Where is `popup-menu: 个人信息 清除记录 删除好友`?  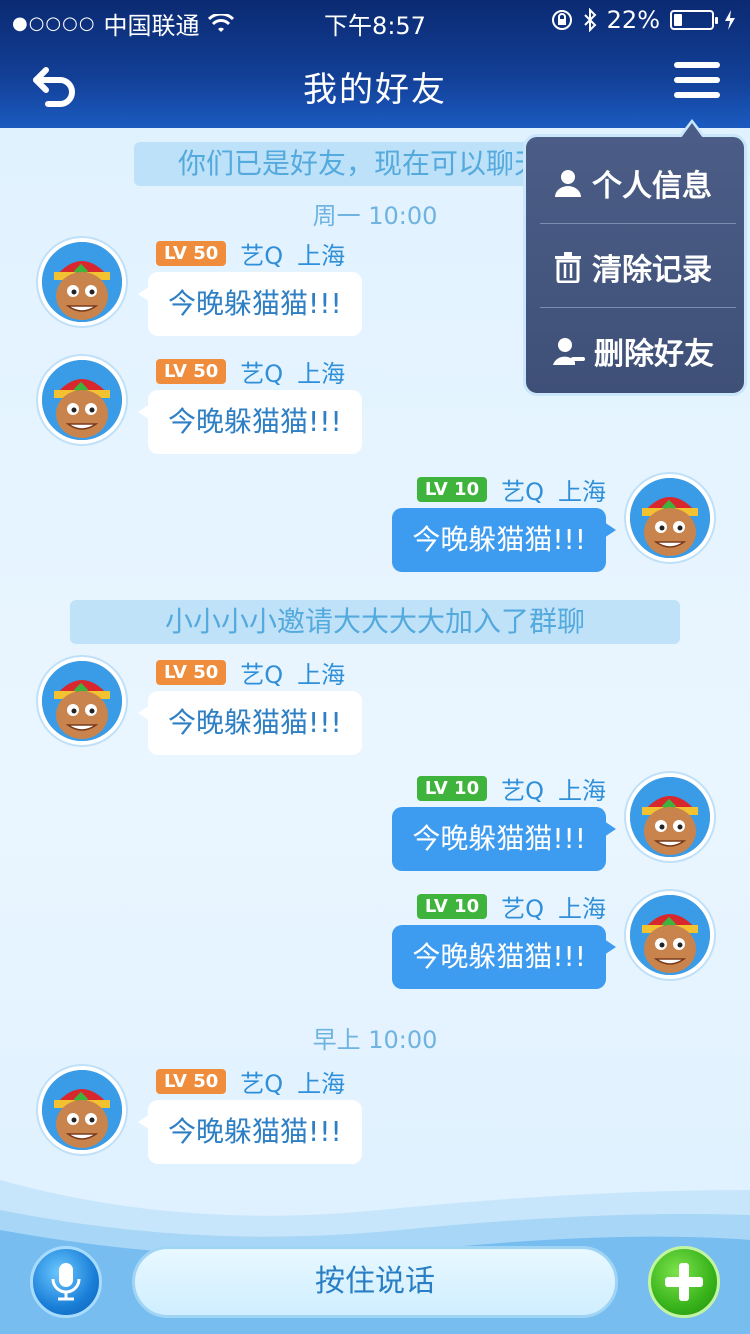 popup-menu: 个人信息 清除记录 删除好友 is located at coordinates (635, 257).